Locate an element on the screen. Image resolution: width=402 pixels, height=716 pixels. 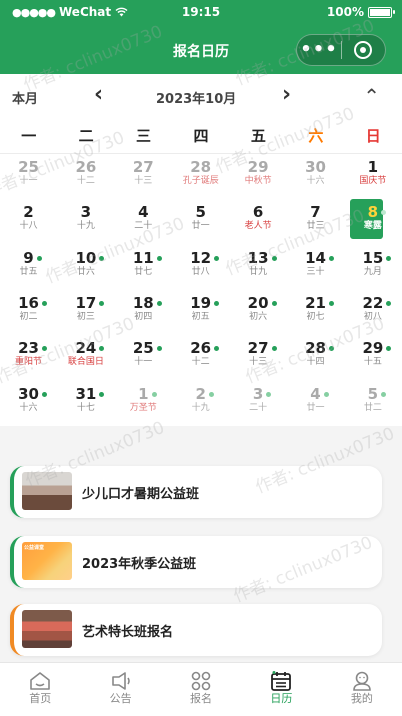
calendar-day: 3 十九 is located at coordinates (85, 221).